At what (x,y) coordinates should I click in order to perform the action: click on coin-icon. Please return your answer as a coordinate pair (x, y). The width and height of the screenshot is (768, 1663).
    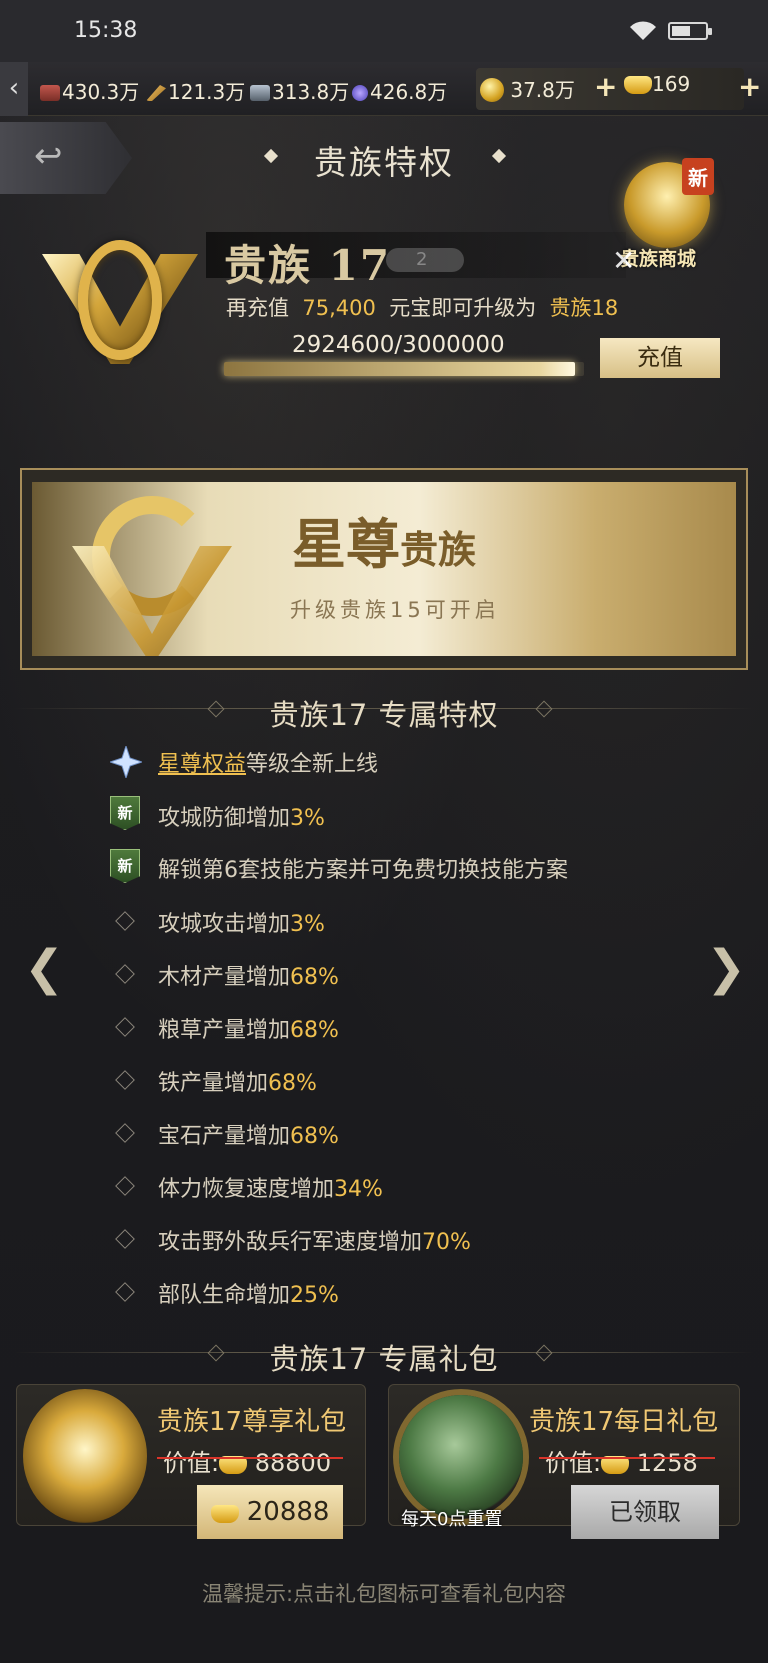
    Looking at the image, I should click on (492, 90).